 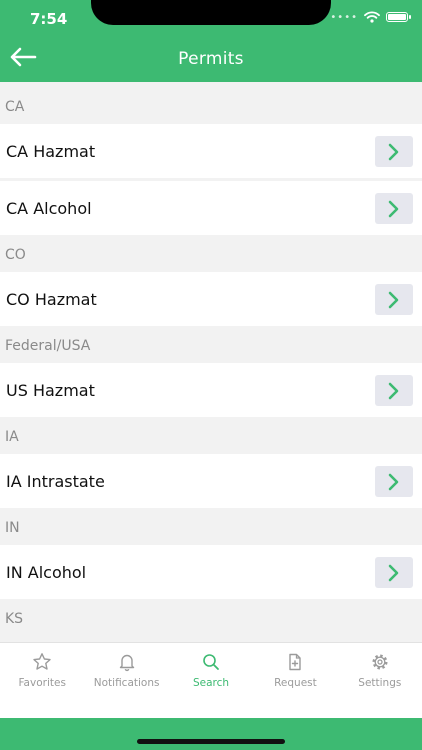 I want to click on tab-label: Search, so click(x=211, y=683).